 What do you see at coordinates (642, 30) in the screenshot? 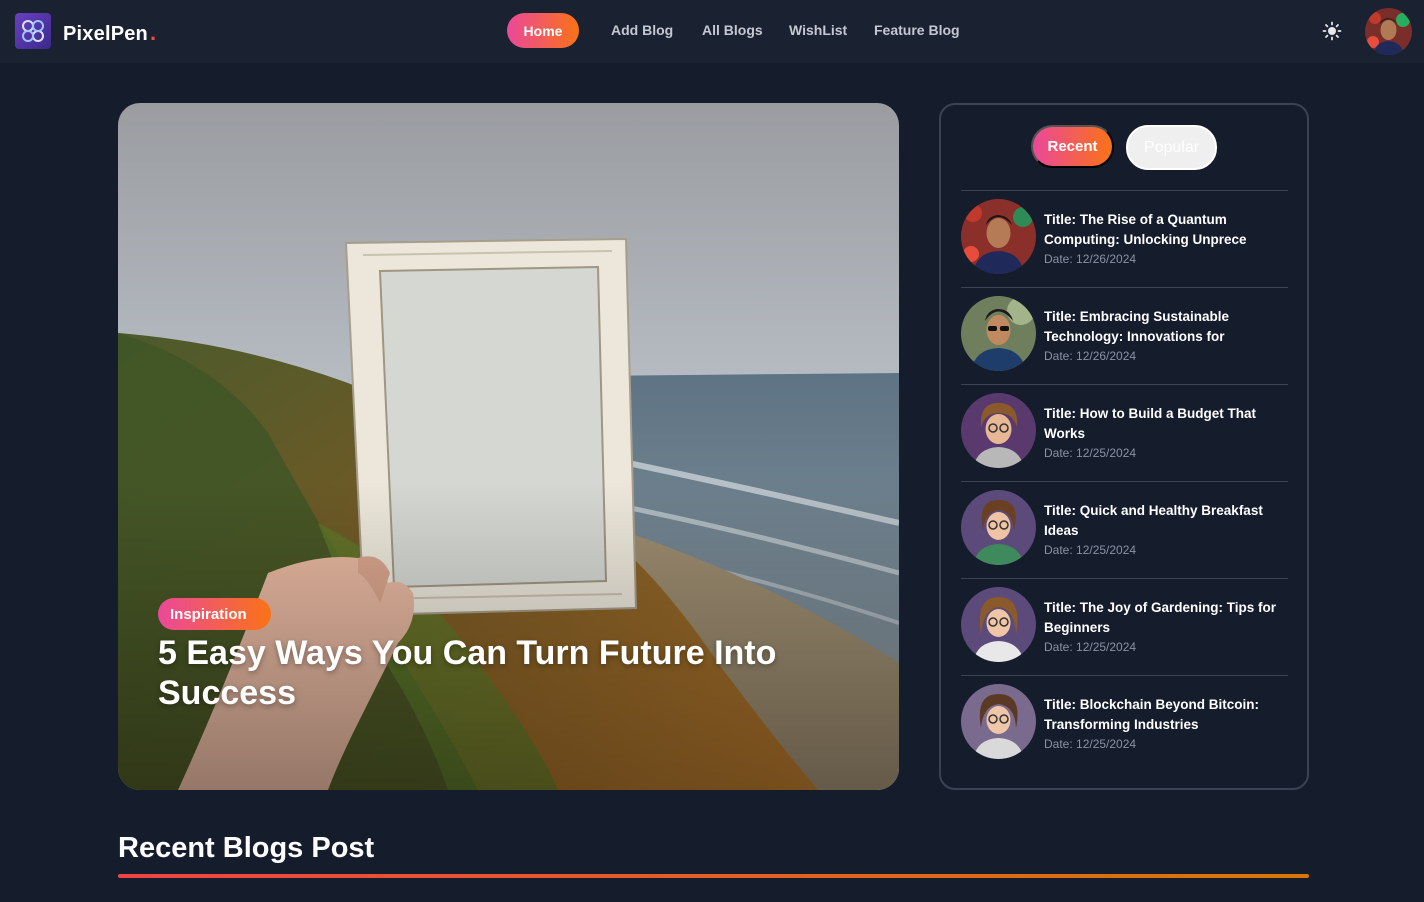
I see `nav-add-blog: Add Blog` at bounding box center [642, 30].